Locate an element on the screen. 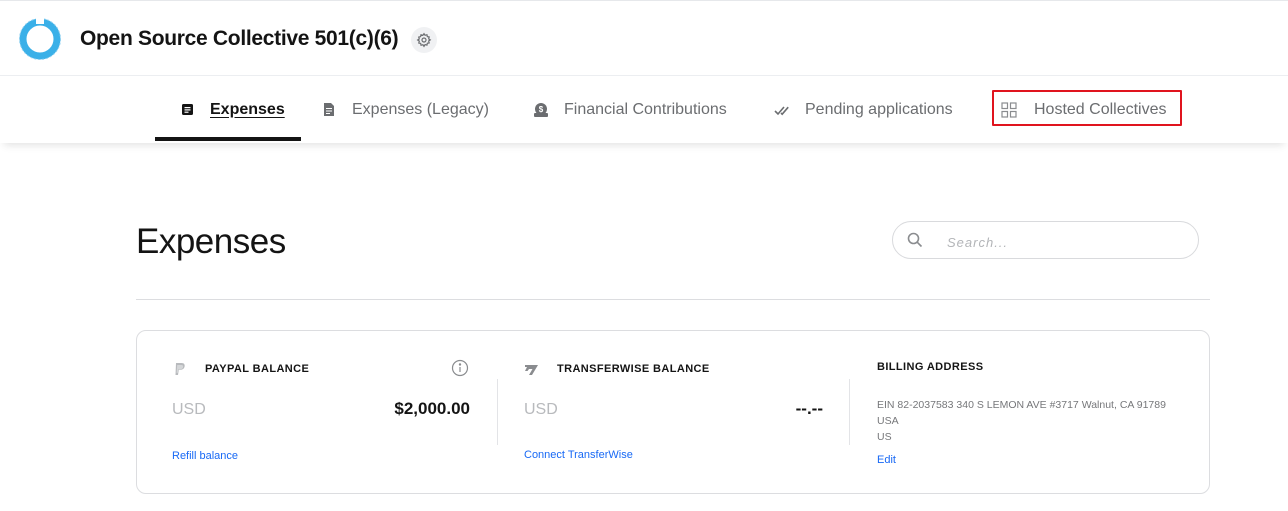  search-input is located at coordinates (1067, 242).